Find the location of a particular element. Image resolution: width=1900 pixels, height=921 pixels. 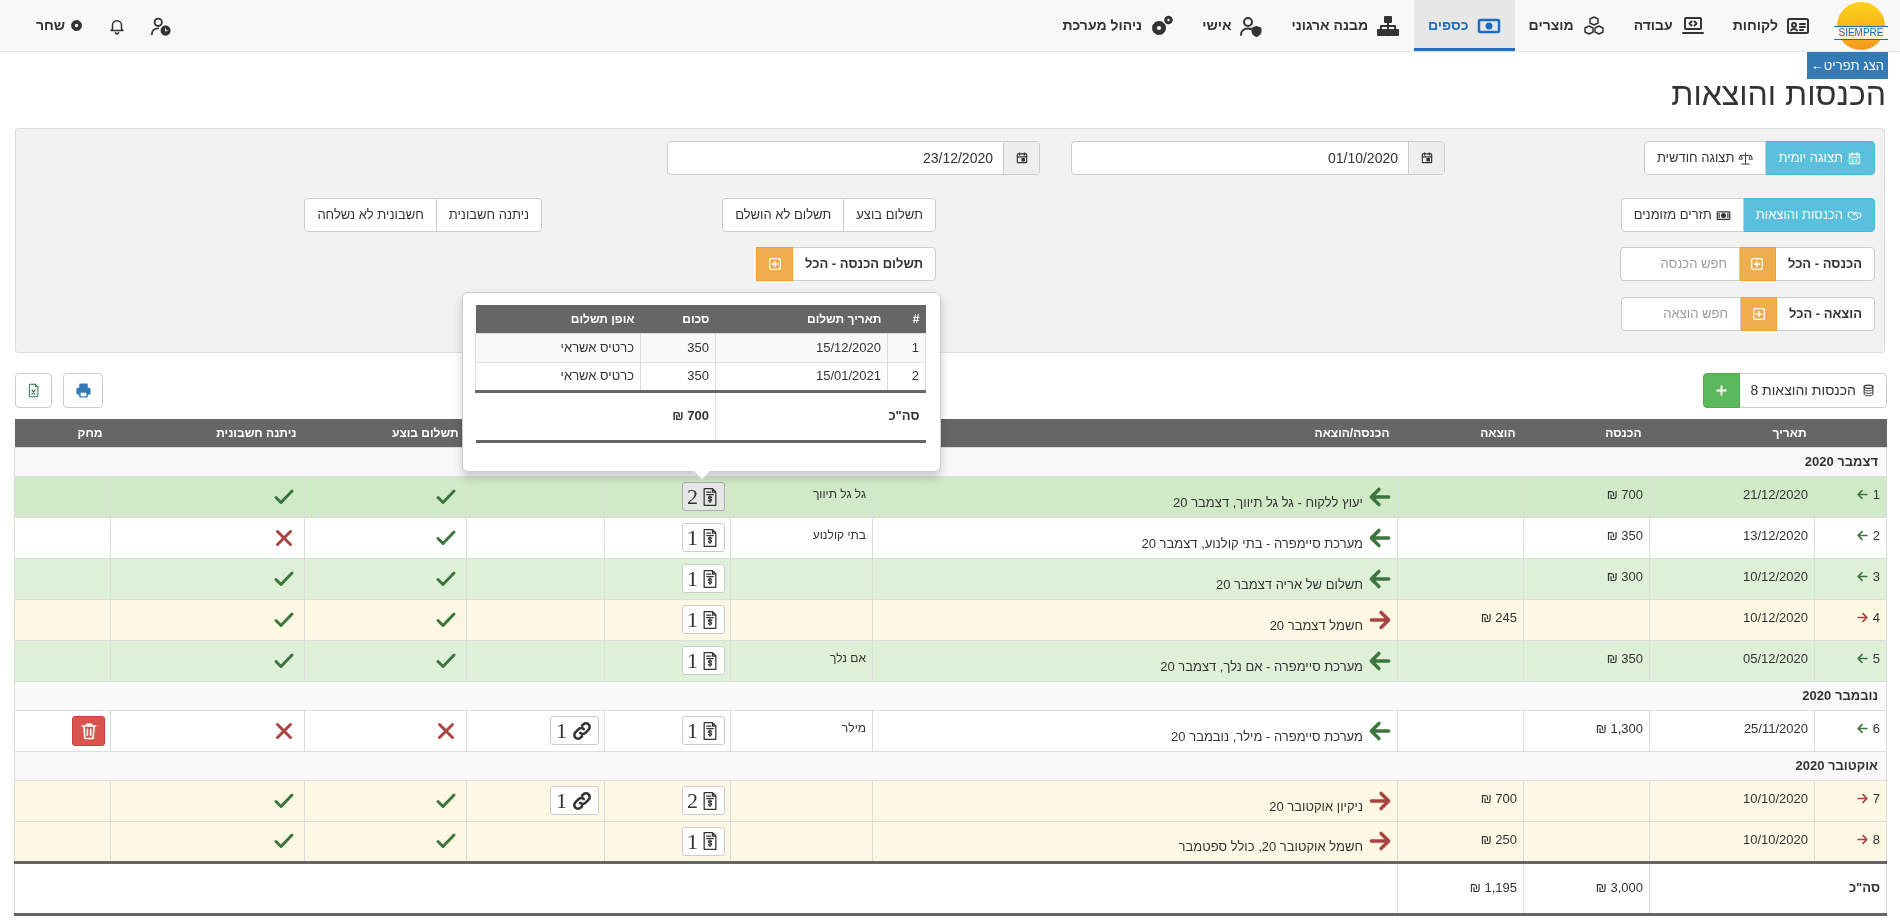

table-cell: 300 ₪ is located at coordinates (1586, 578).